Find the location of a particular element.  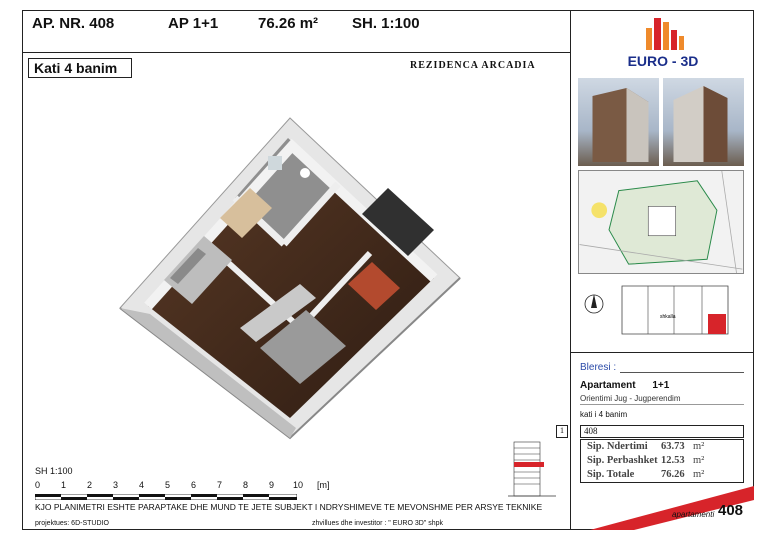

area-row: Sip. Perbashket 12.53 m² is located at coordinates (665, 461).